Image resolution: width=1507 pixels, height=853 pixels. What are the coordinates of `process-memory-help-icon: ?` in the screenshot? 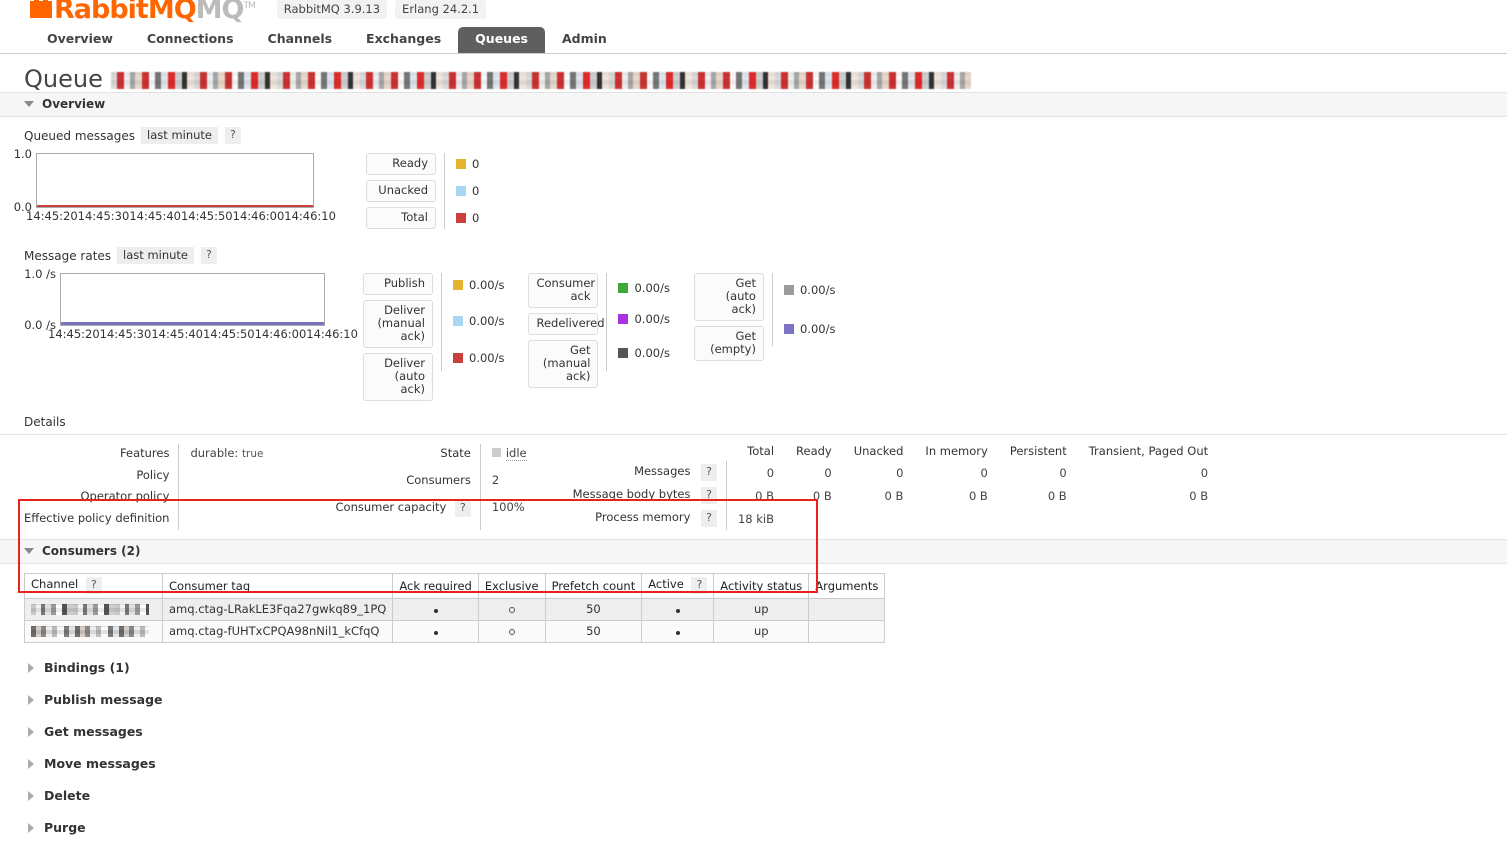 It's located at (709, 518).